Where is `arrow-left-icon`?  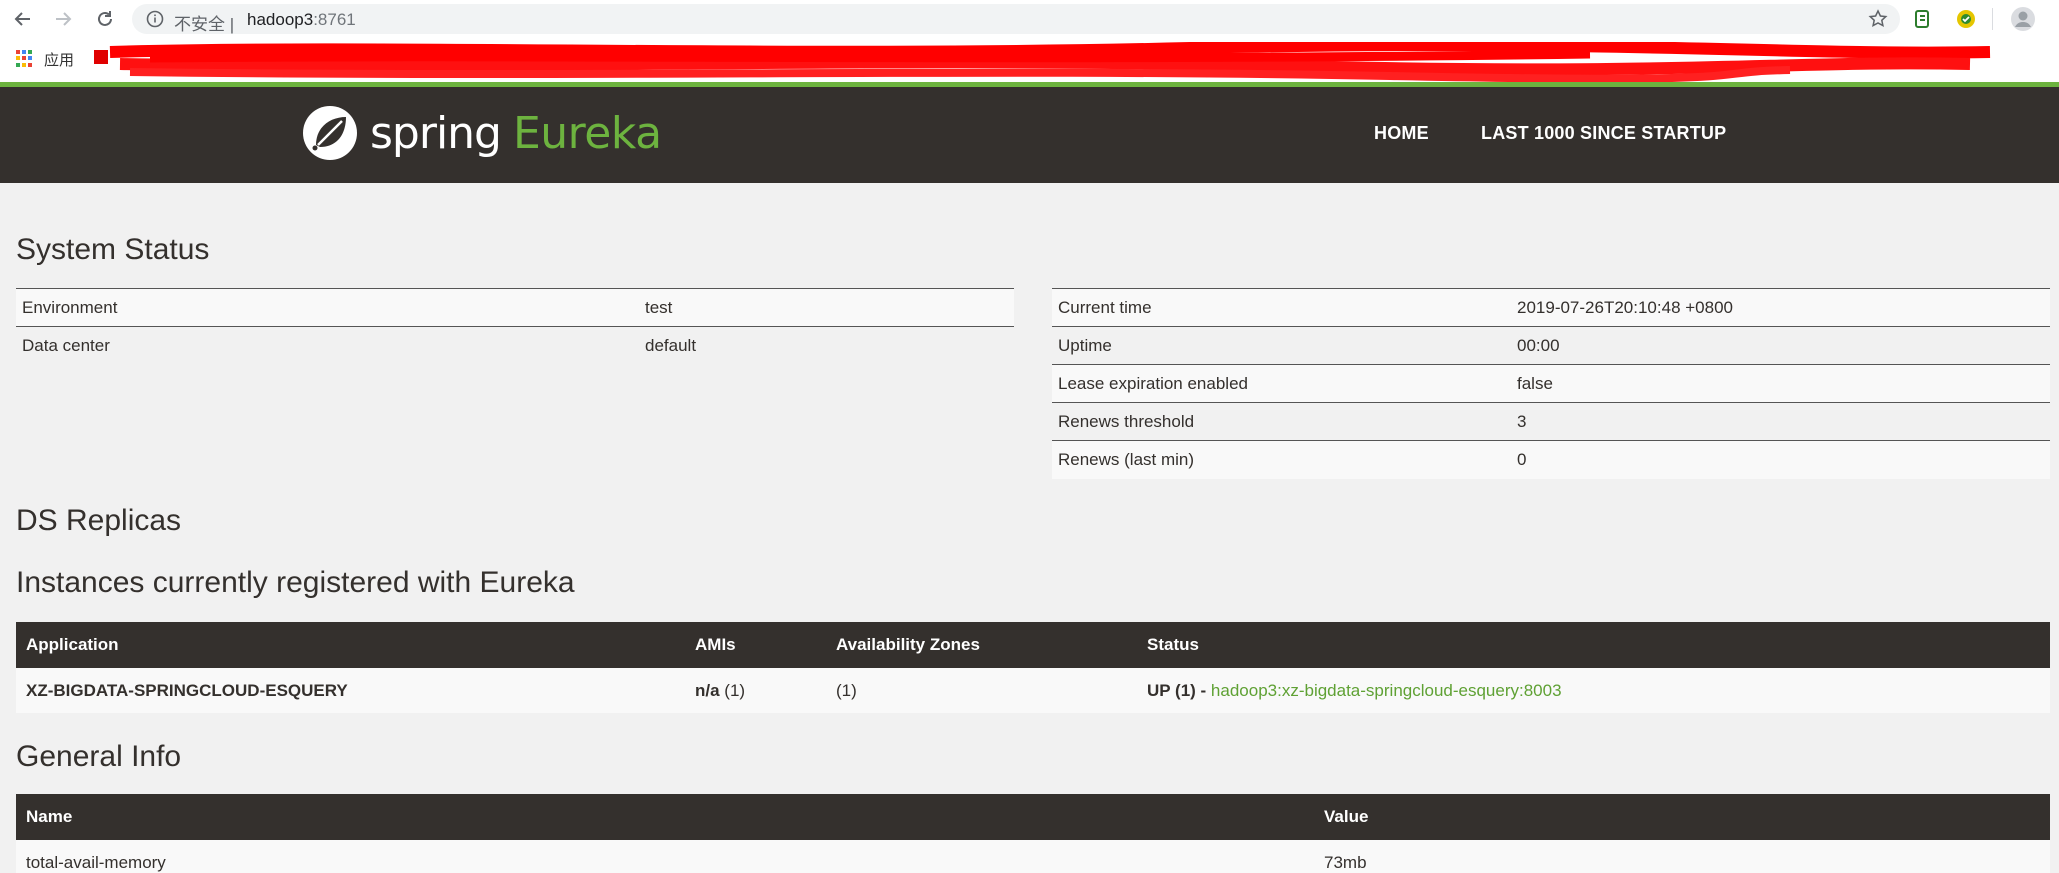 arrow-left-icon is located at coordinates (22, 19).